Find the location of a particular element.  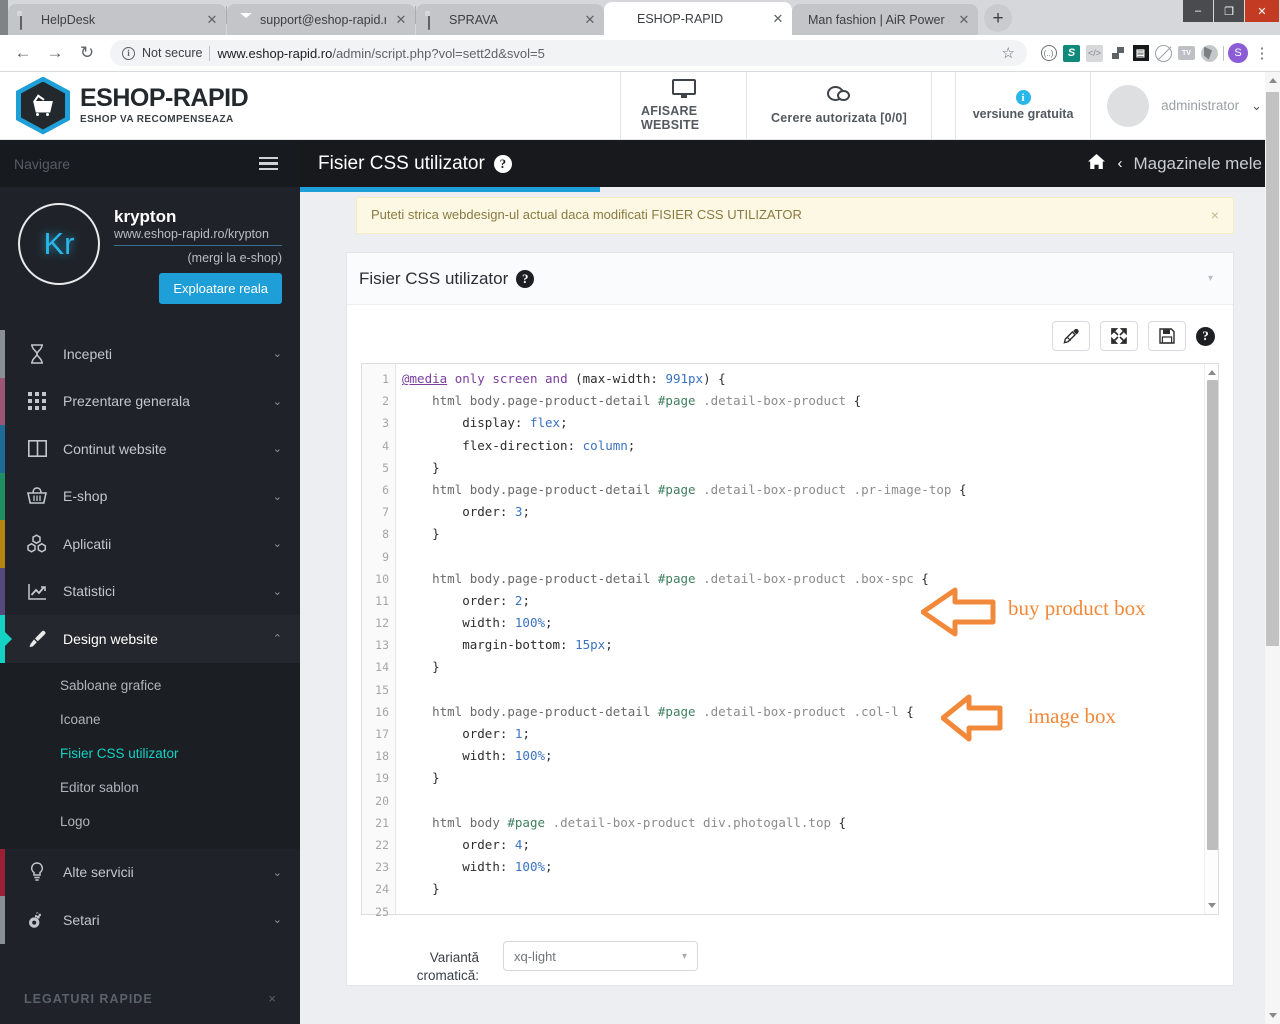

card-title-text: Fisier CSS utilizator is located at coordinates (434, 278).